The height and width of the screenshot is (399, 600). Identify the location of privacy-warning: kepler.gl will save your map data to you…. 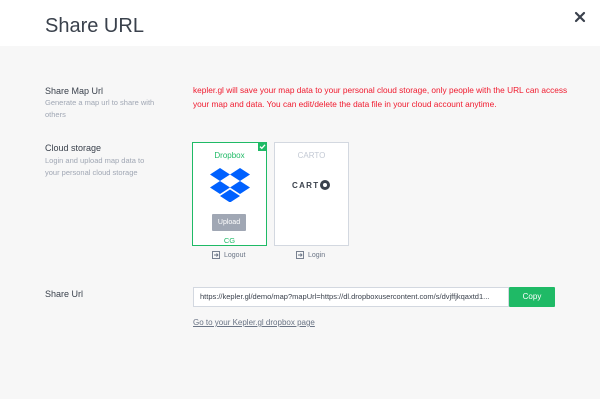
(380, 97).